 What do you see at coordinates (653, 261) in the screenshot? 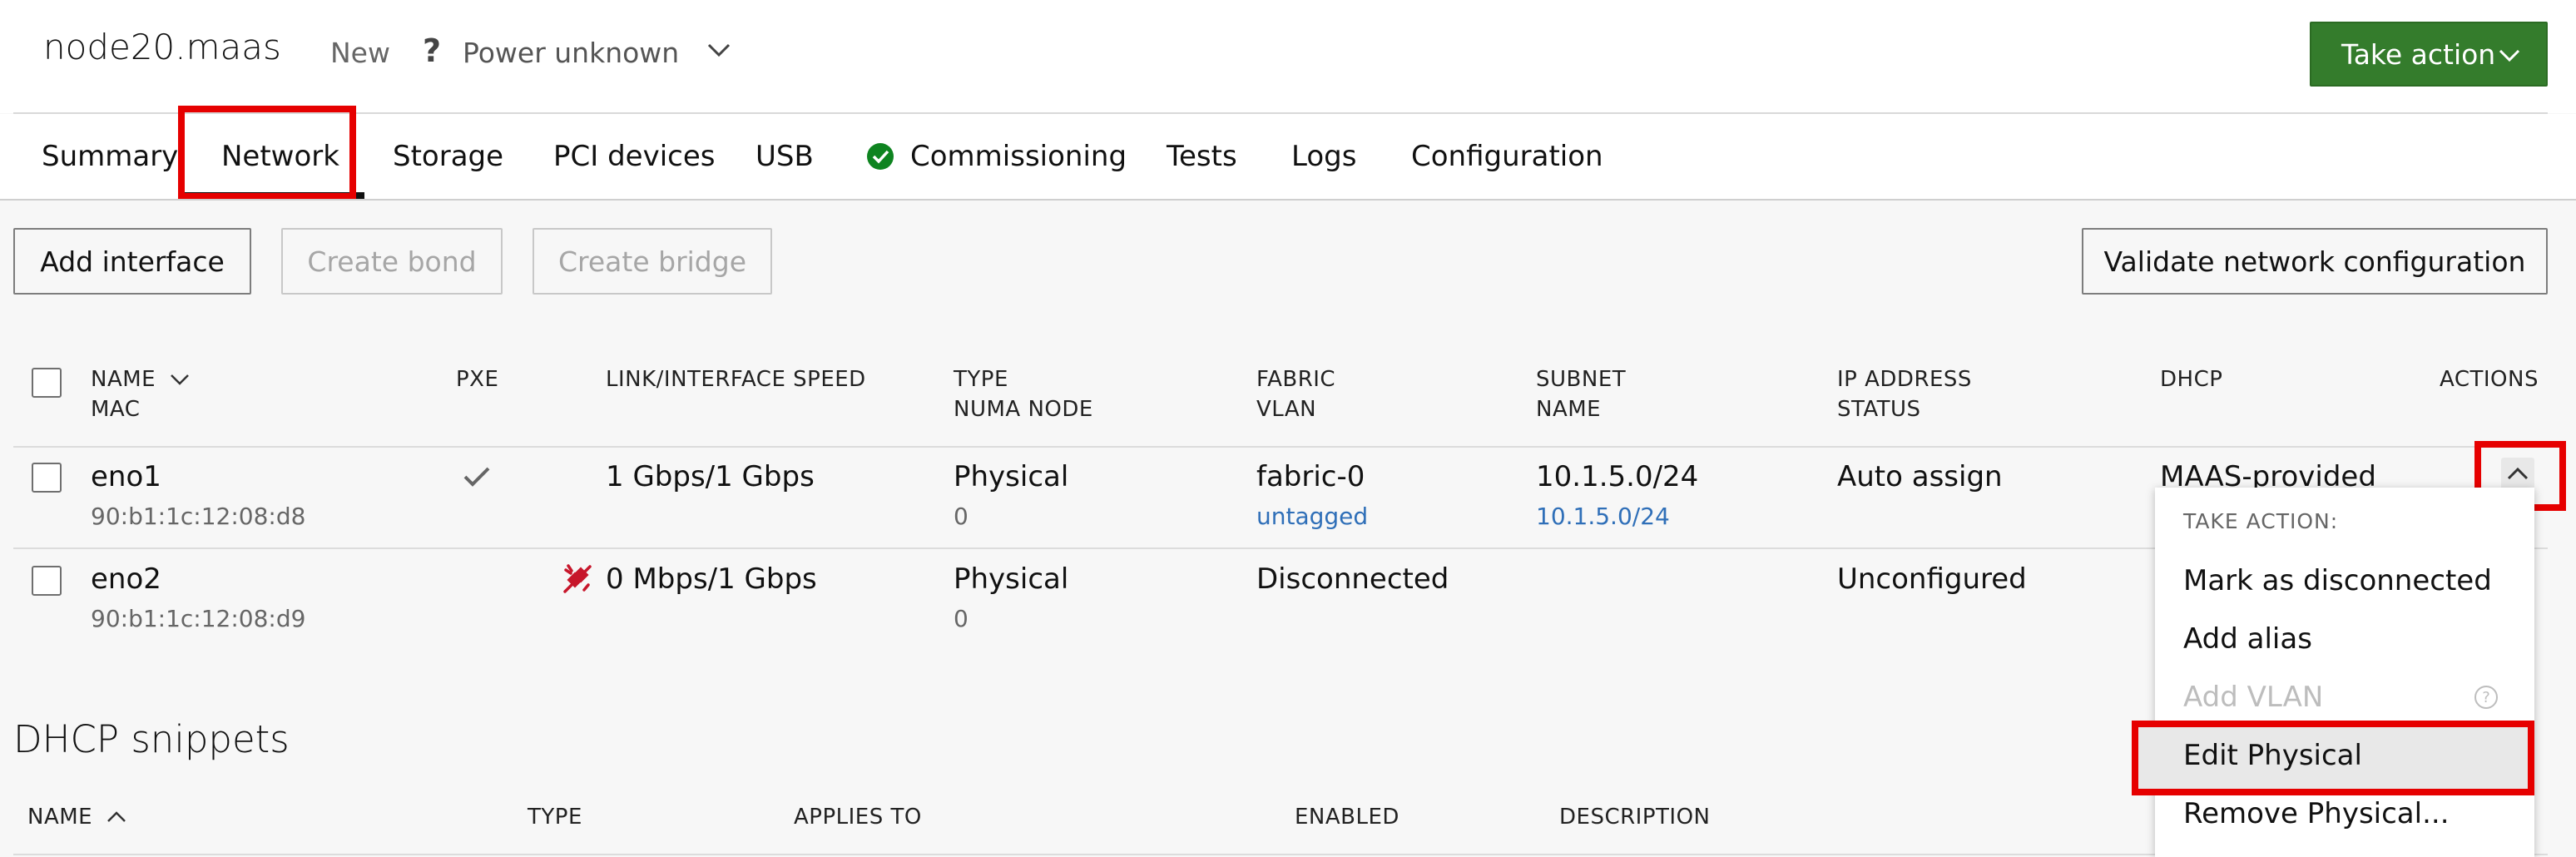
I see `create-bridge-button: Create bridge` at bounding box center [653, 261].